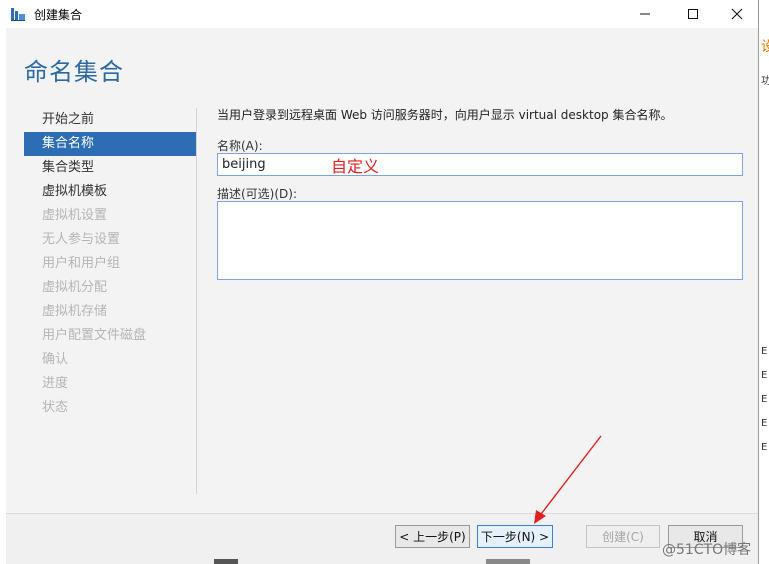  I want to click on nav-item-vm-allocation: 虚拟机分配, so click(75, 287).